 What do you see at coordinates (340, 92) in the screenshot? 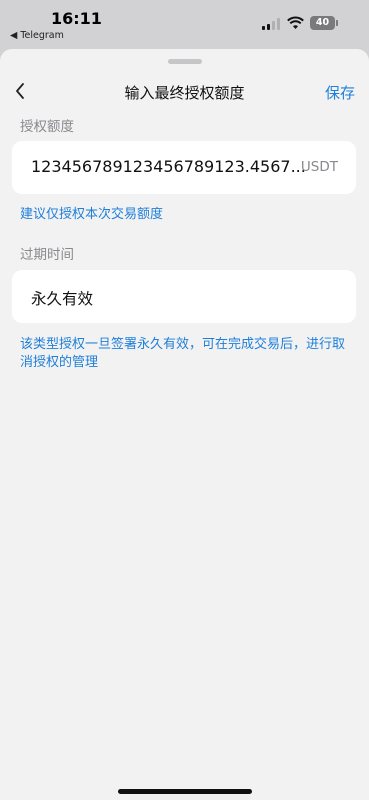
I see `save-button: 保存` at bounding box center [340, 92].